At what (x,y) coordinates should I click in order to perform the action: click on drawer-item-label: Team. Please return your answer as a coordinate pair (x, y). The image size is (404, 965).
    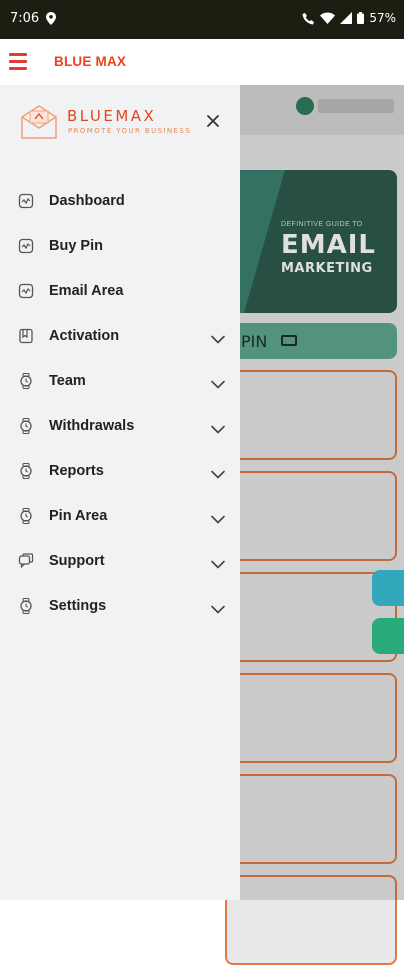
    Looking at the image, I should click on (67, 380).